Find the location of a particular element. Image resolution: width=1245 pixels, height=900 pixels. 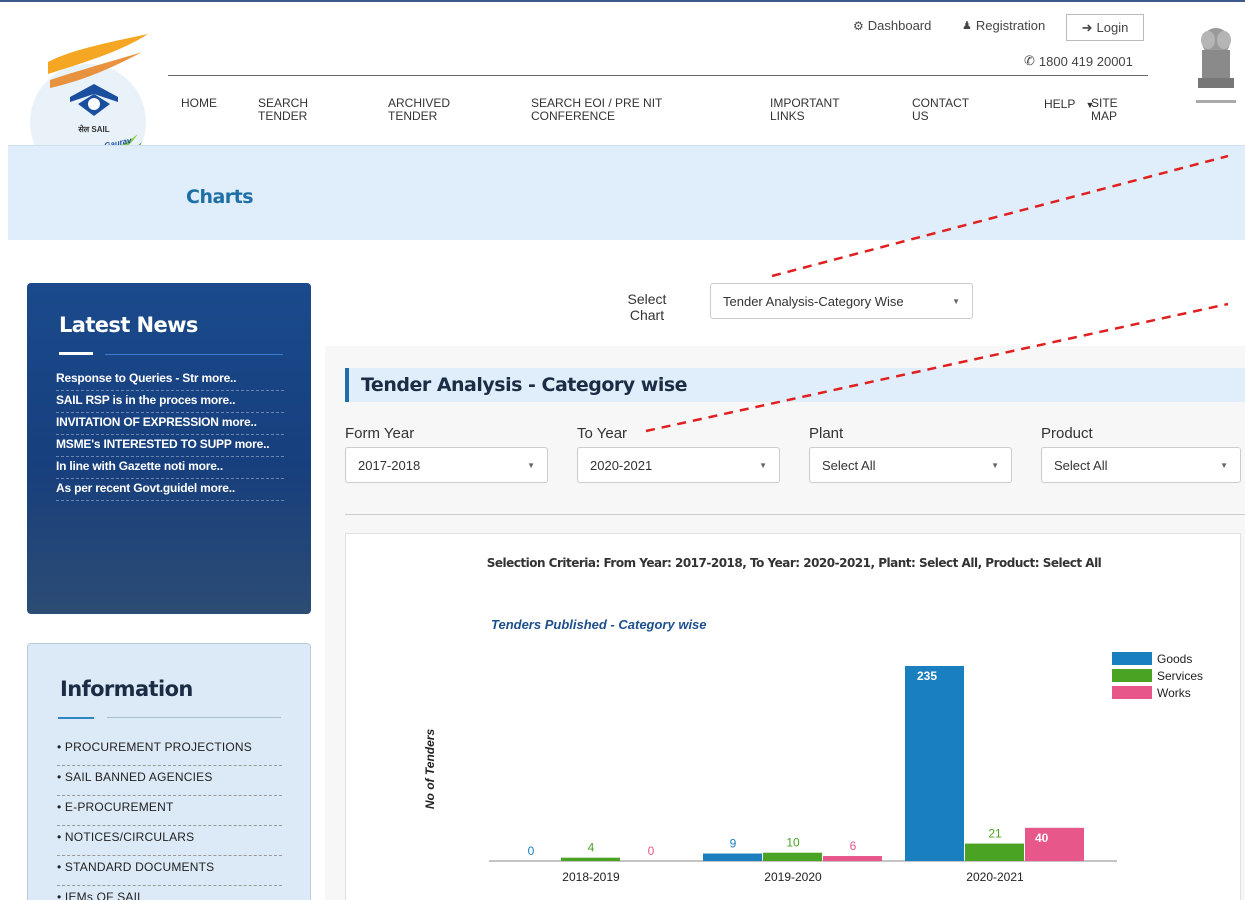

logo-mark: सेल SAIL is located at coordinates (93, 129).